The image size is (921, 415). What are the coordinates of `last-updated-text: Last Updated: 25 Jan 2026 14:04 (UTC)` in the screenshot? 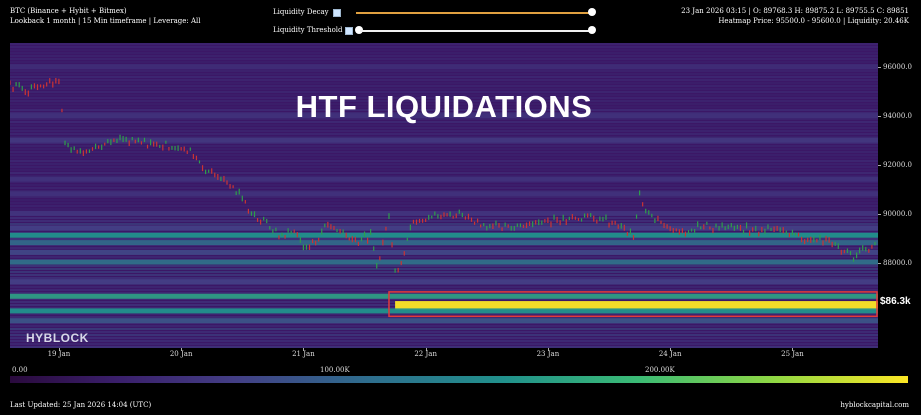 It's located at (81, 405).